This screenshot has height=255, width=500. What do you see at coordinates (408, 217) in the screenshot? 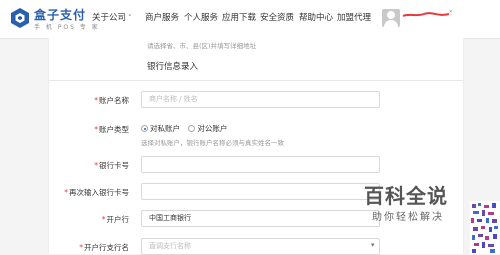
I see `watermark-subtitle: 助你轻松解决` at bounding box center [408, 217].